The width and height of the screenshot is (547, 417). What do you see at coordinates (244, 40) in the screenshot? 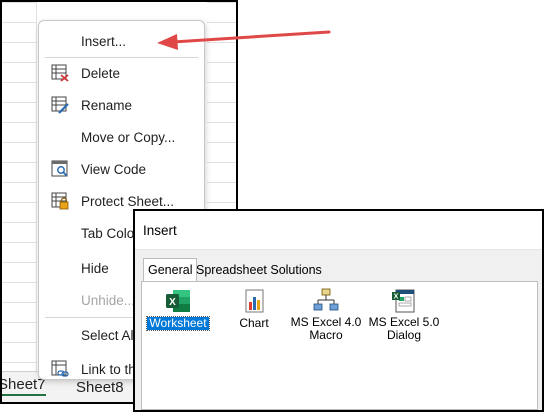
I see `red-arrow-annotation` at bounding box center [244, 40].